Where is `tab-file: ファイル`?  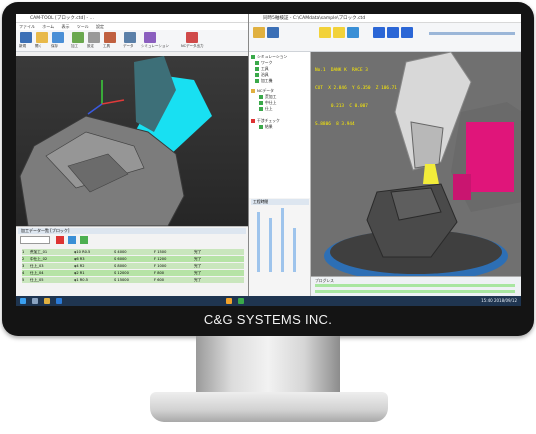 tab-file: ファイル is located at coordinates (27, 26).